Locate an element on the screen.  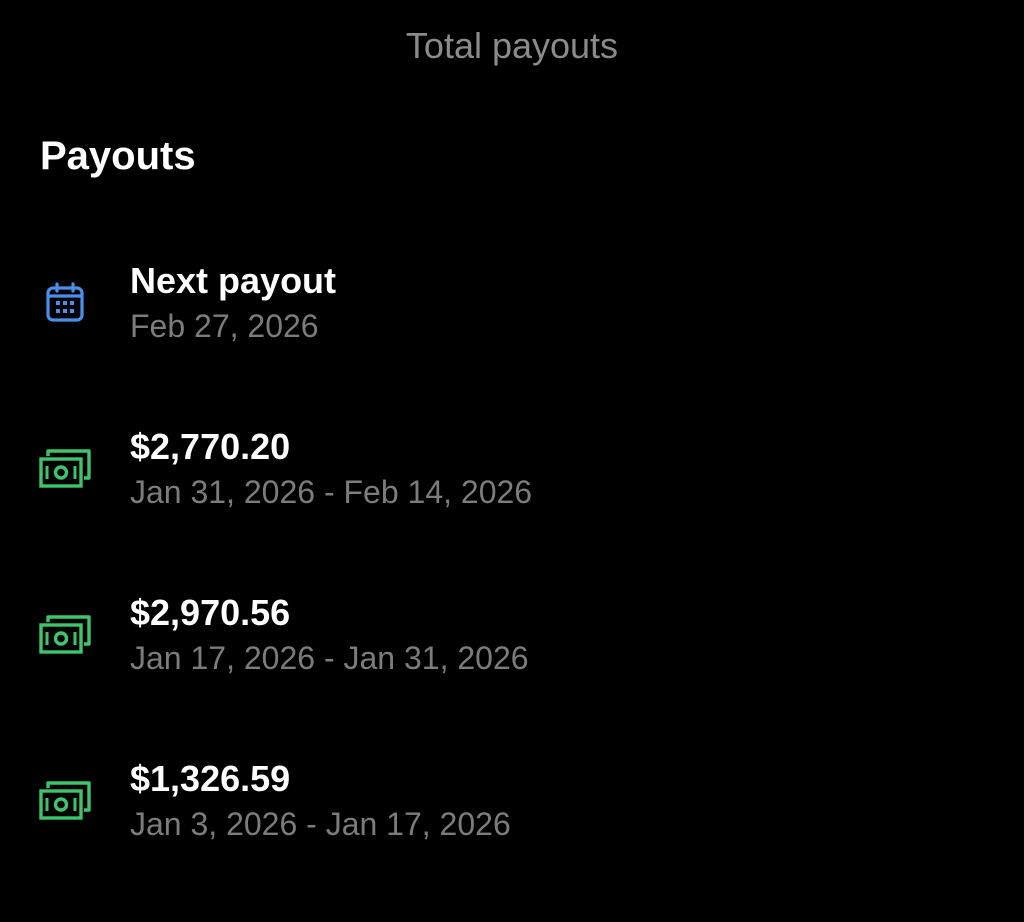
next-payout-label: Next payout is located at coordinates (233, 280).